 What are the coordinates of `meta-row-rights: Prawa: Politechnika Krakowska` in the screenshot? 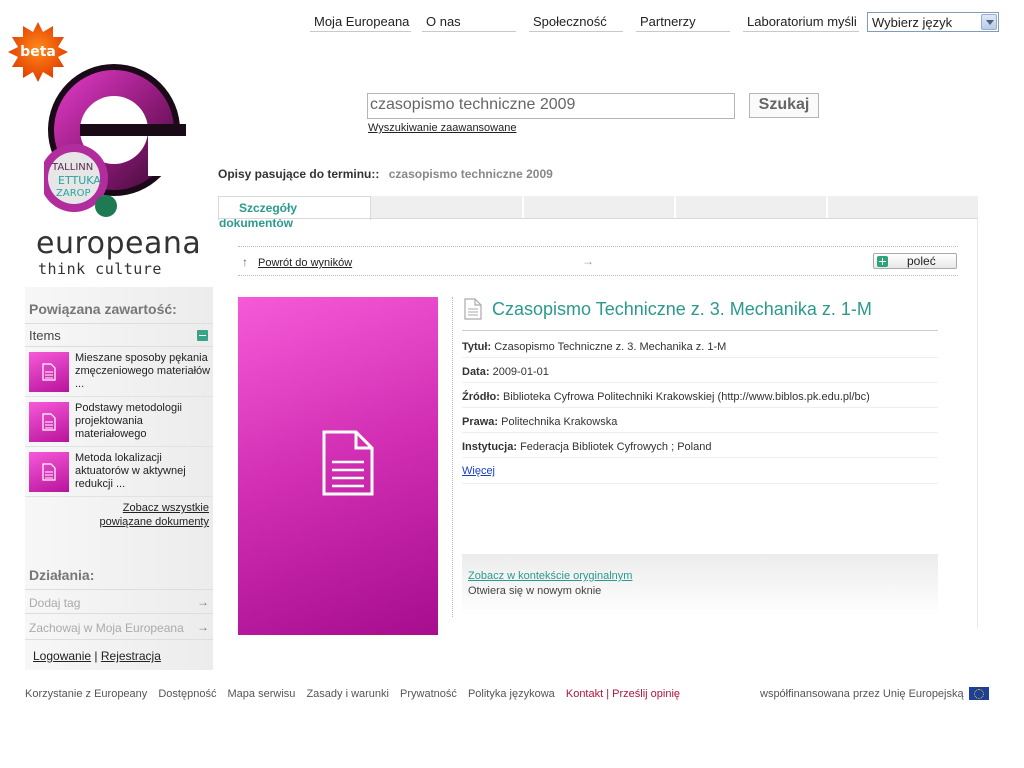 It's located at (700, 420).